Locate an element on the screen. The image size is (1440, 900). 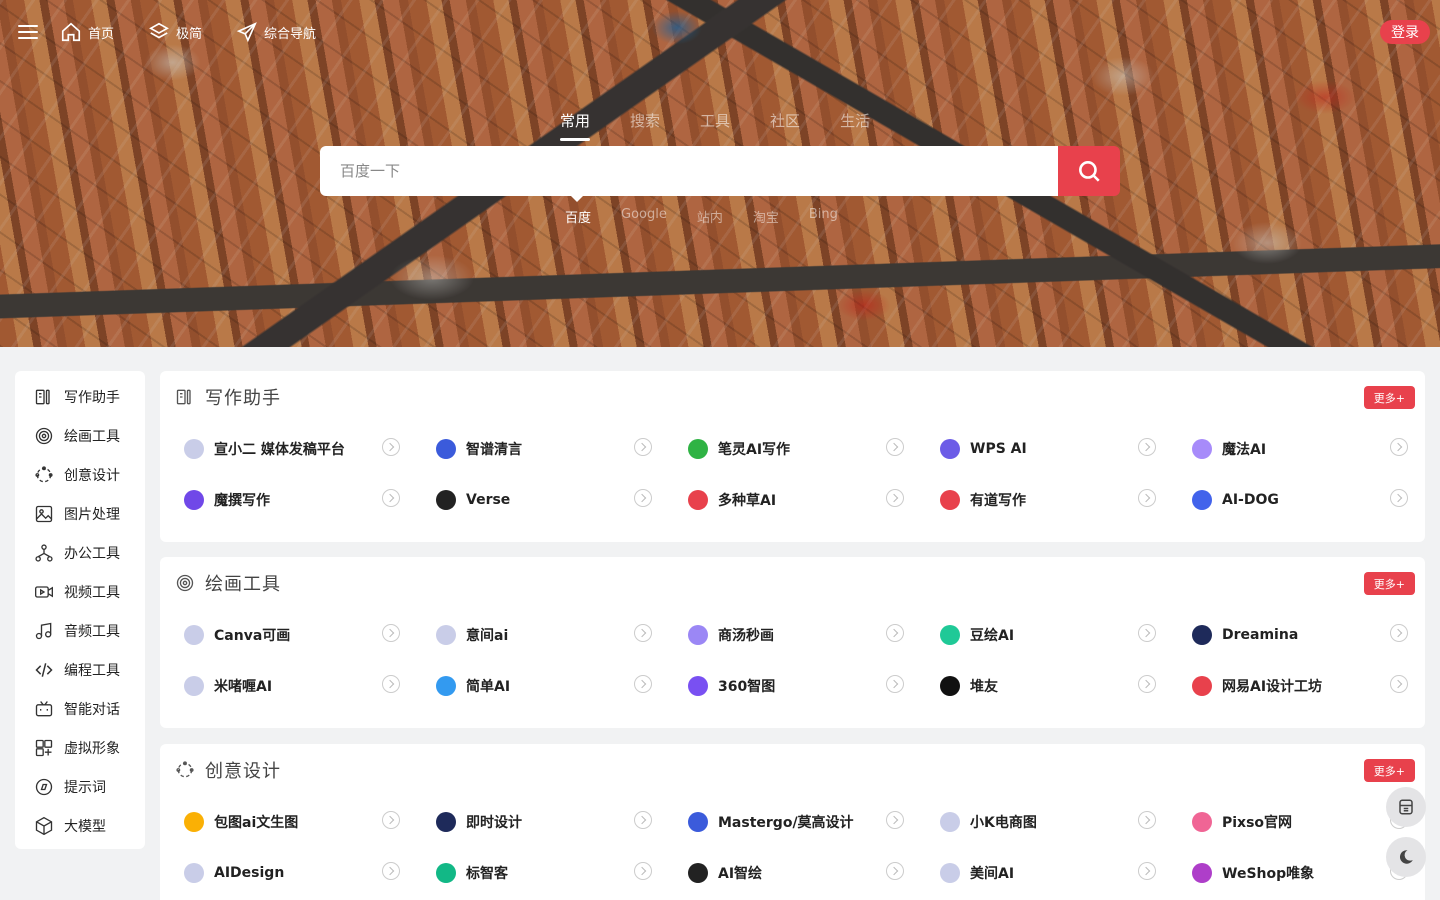
section-title: 写作助手 is located at coordinates (243, 398).